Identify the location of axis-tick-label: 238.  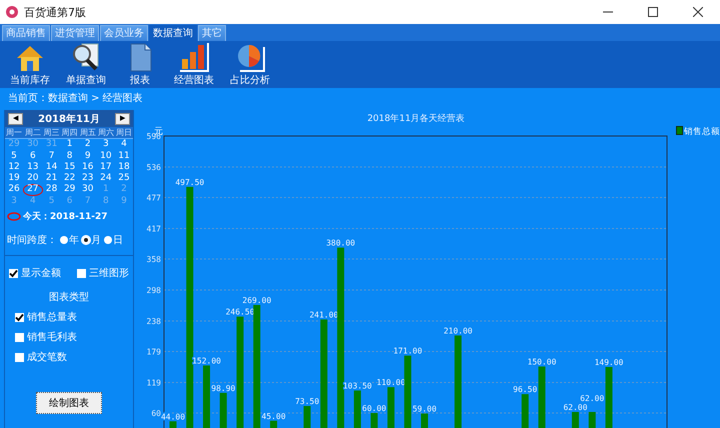
(153, 321).